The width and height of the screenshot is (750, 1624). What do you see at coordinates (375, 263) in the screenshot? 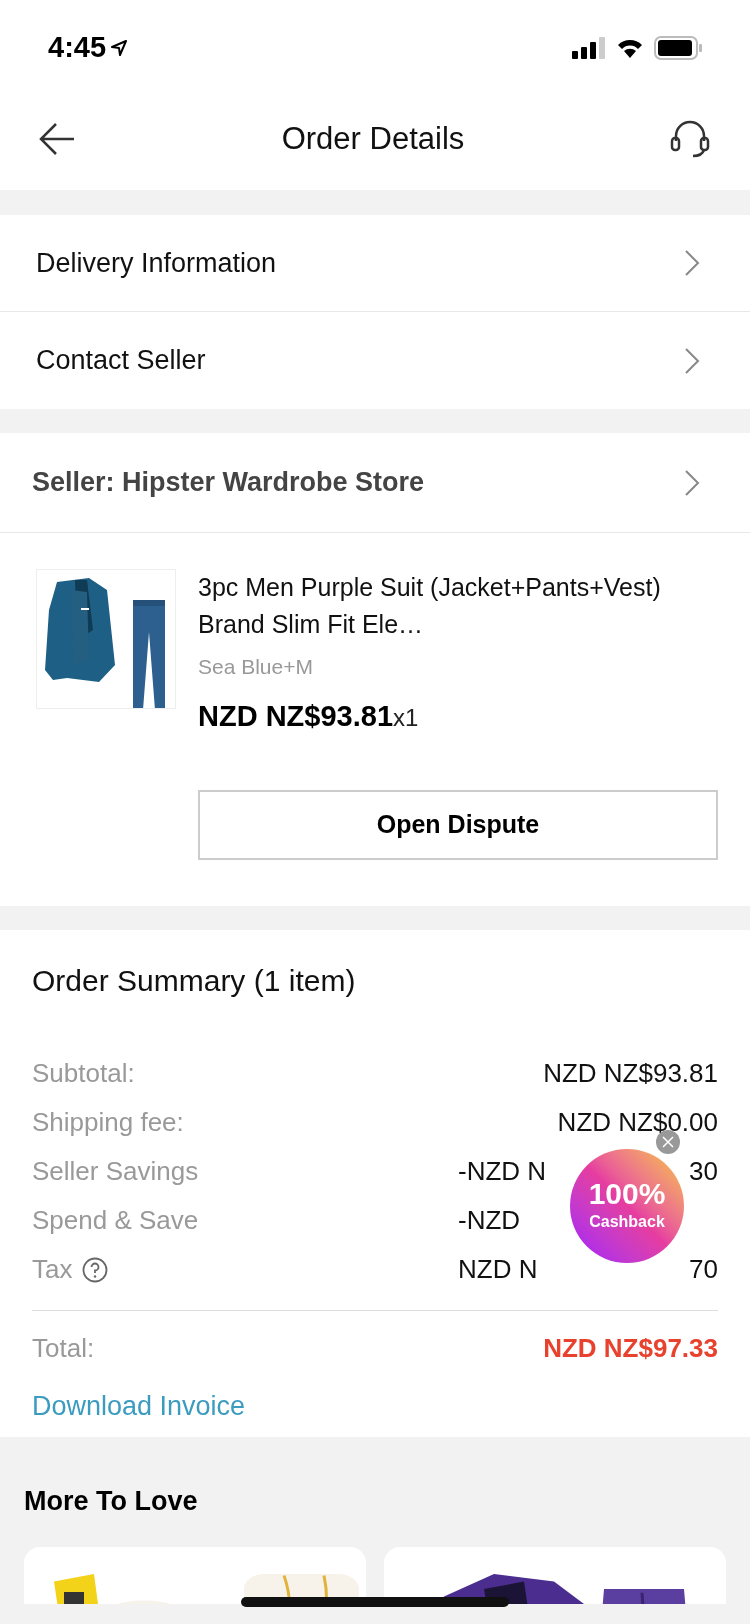
I see `menu-row: Delivery Information` at bounding box center [375, 263].